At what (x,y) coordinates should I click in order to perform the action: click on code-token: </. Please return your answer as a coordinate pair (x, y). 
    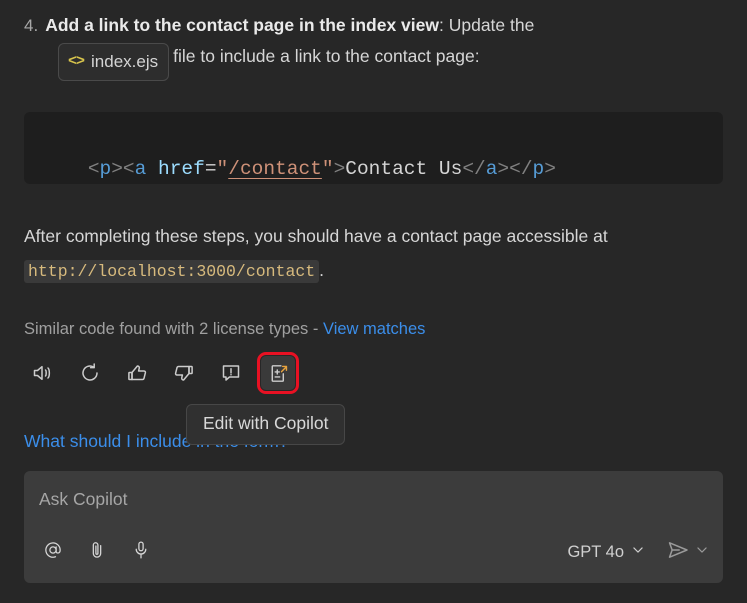
    Looking at the image, I should click on (474, 169).